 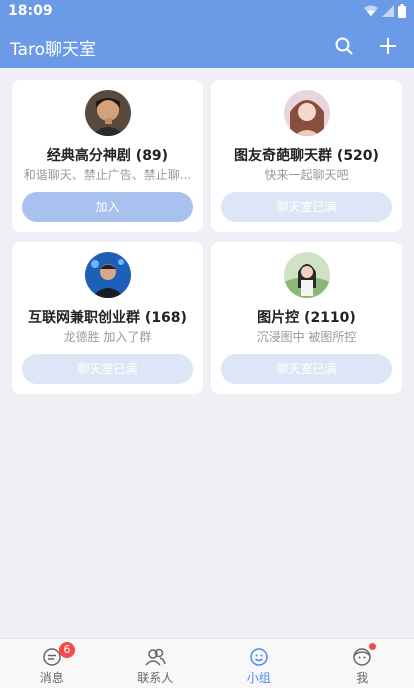 I want to click on plus-icon, so click(x=388, y=46).